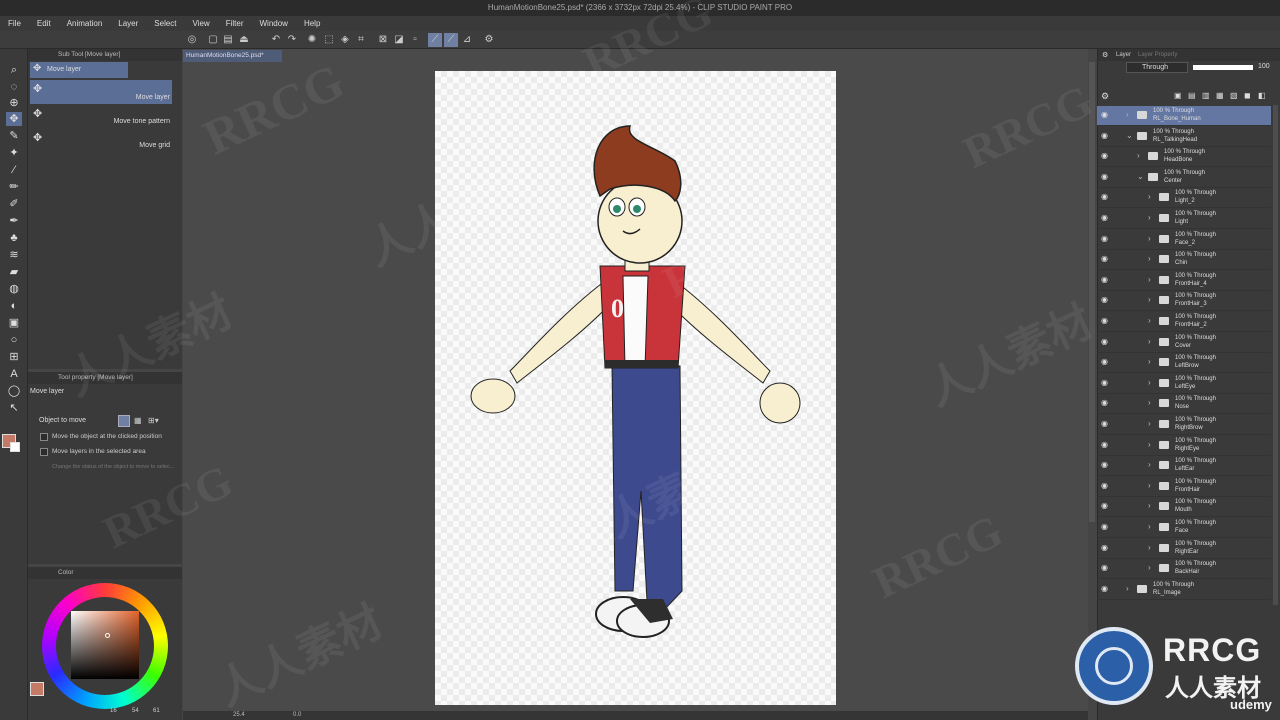 The image size is (1280, 720). Describe the element at coordinates (1184, 137) in the screenshot. I see `layer-row: ◉ ⌄ 100 % Through RL_TalkingHead` at that location.